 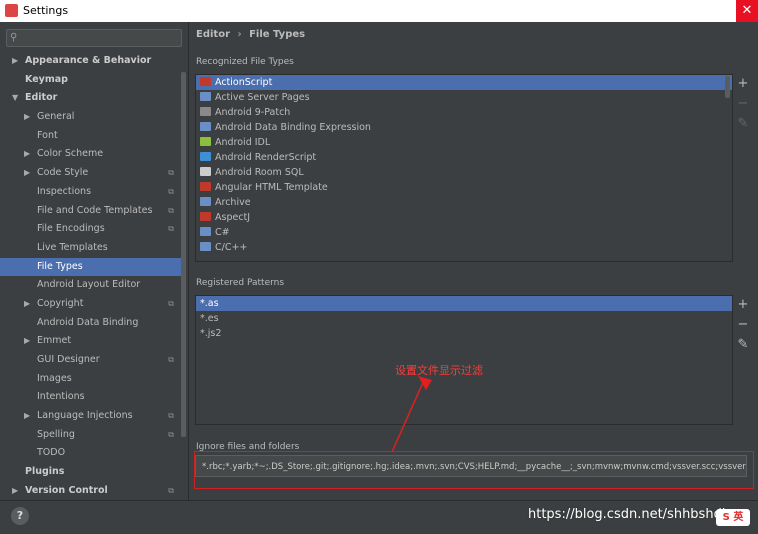 What do you see at coordinates (91, 61) in the screenshot?
I see `sidebar-item: ▶ Appearance & Behavior` at bounding box center [91, 61].